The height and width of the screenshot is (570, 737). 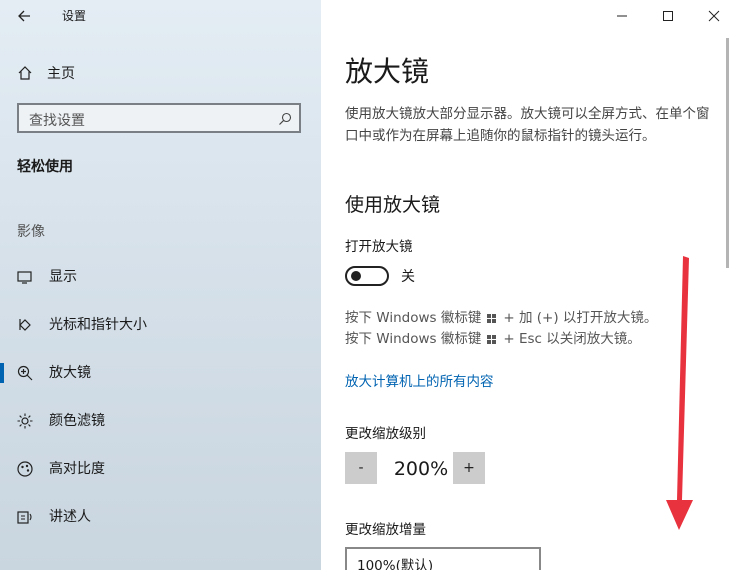 I want to click on magnifier-toggle, so click(x=367, y=276).